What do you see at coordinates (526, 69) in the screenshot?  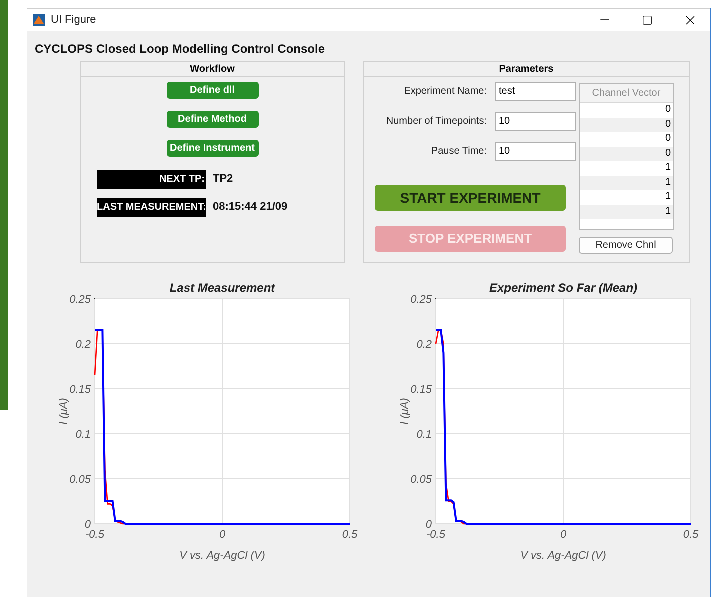 I see `panel-title: Parameters` at bounding box center [526, 69].